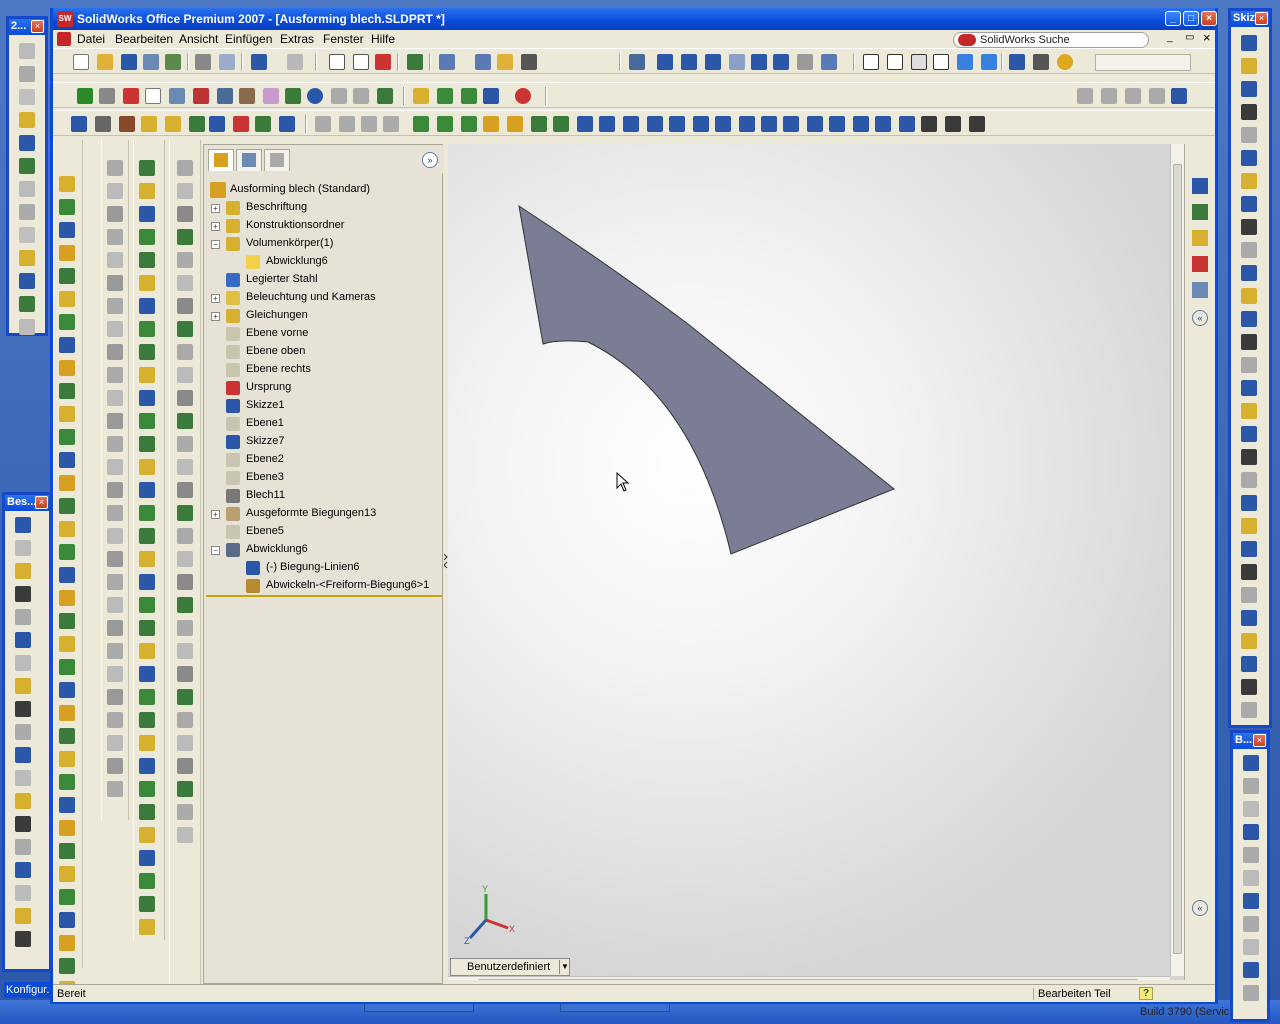  I want to click on expand-icon: +, so click(215, 316).